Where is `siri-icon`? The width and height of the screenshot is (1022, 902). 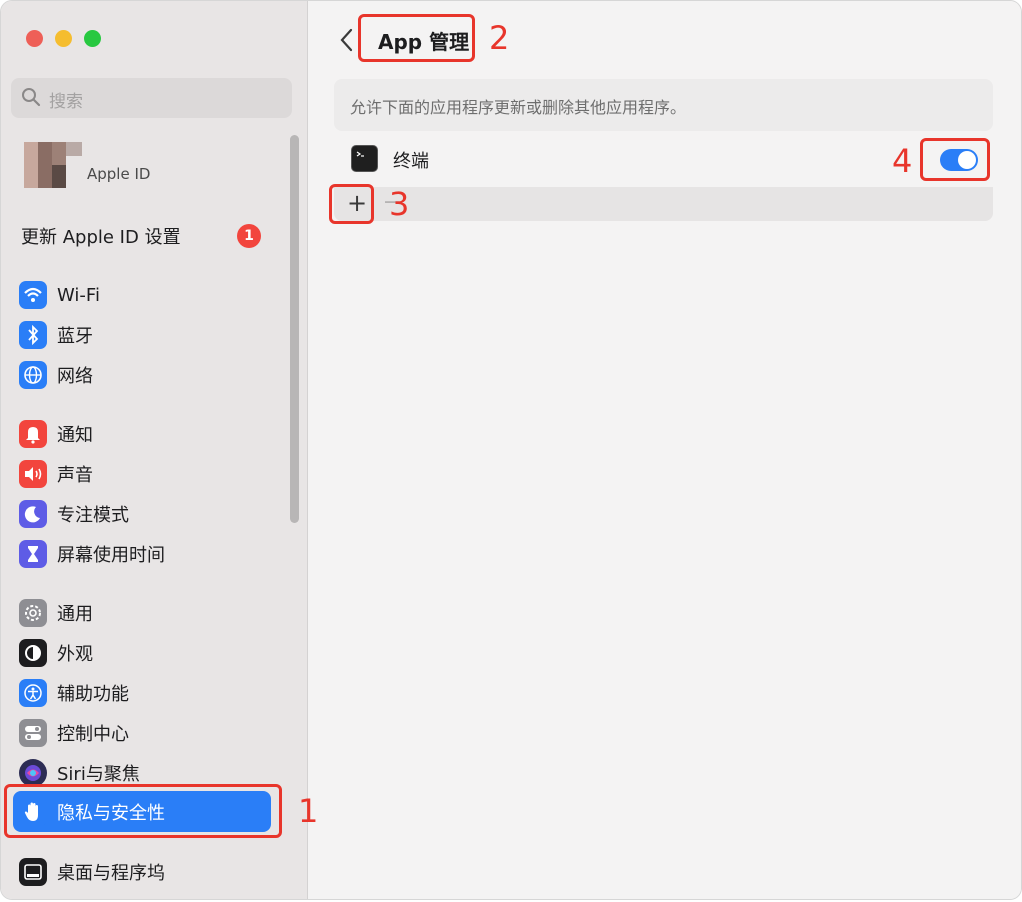
siri-icon is located at coordinates (33, 773).